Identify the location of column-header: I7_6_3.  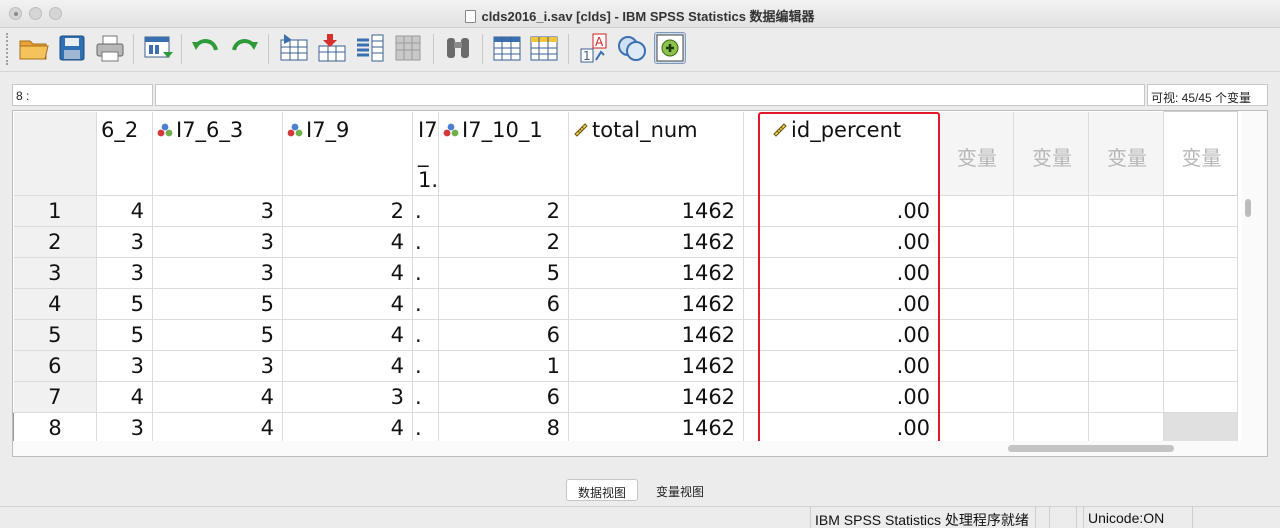
(217, 153).